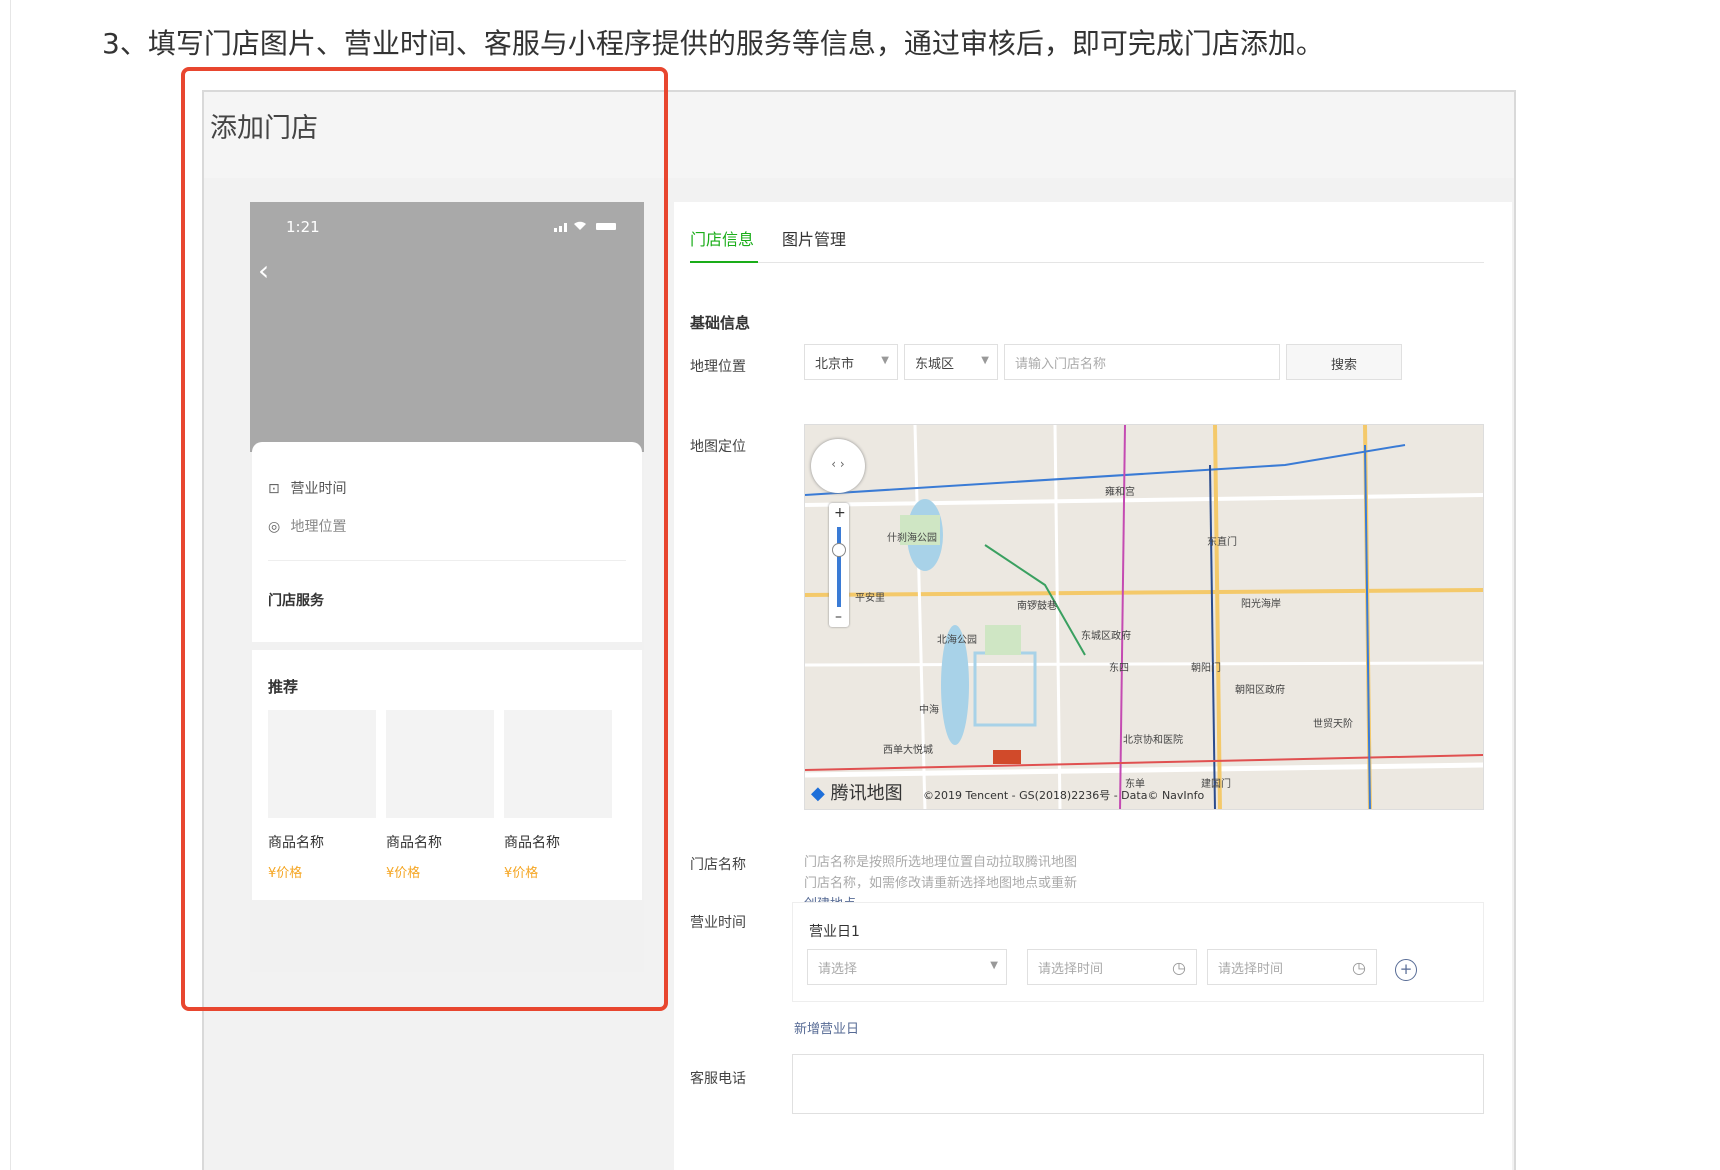 The width and height of the screenshot is (1720, 1170). What do you see at coordinates (1333, 724) in the screenshot?
I see `map-place-label: 世贸天阶` at bounding box center [1333, 724].